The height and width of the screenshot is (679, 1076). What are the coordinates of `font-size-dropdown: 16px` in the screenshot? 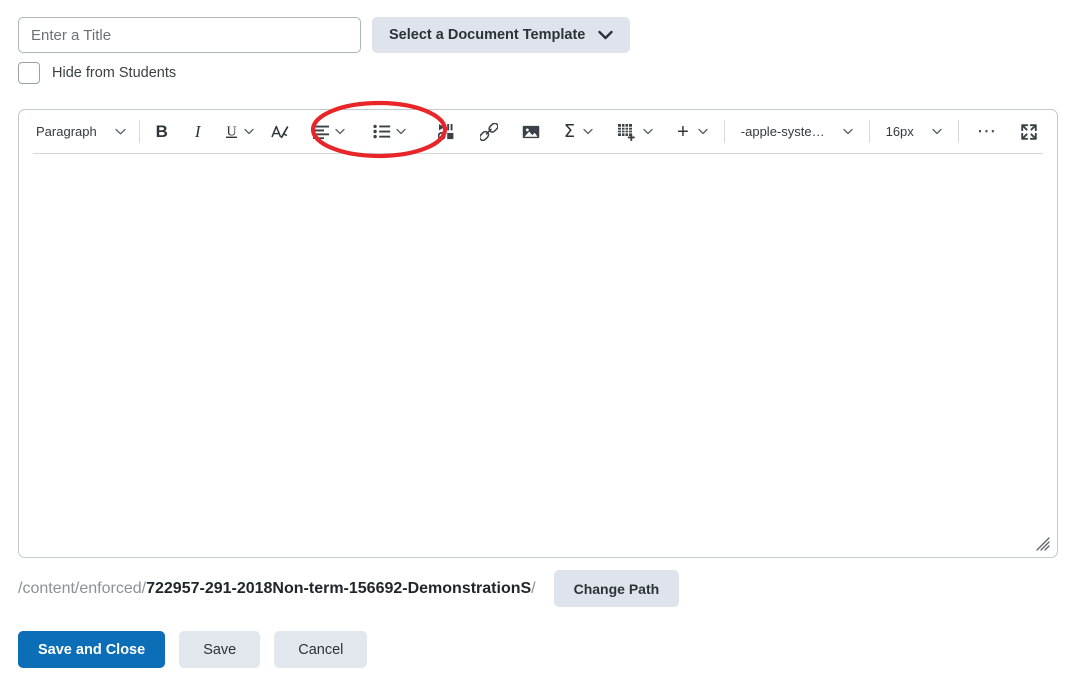 It's located at (914, 132).